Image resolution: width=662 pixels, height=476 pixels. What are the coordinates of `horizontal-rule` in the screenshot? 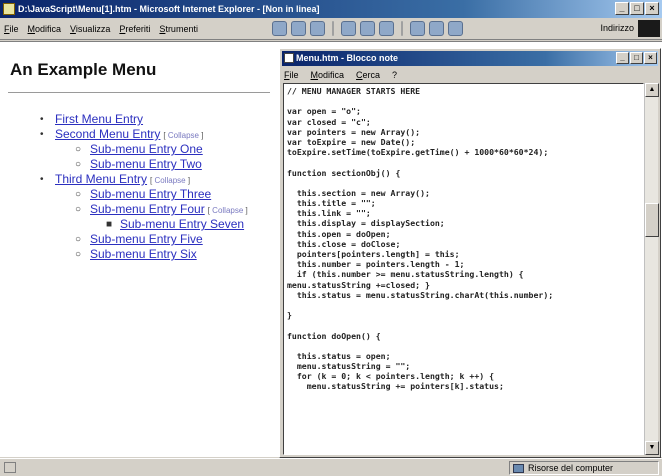 It's located at (139, 92).